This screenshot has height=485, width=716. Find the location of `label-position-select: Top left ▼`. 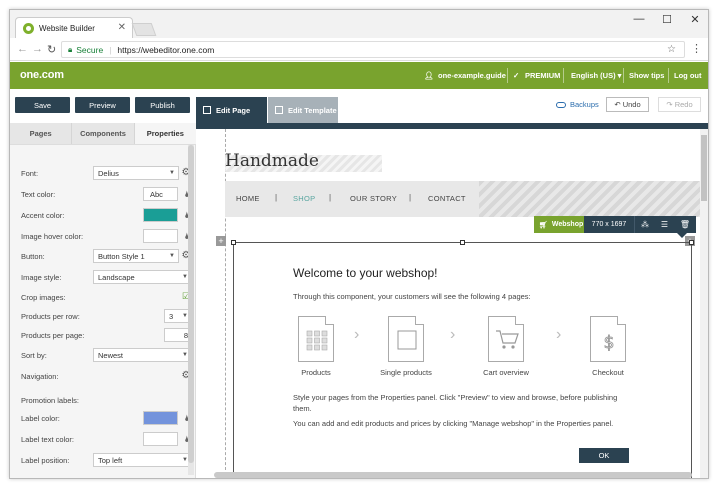

label-position-select: Top left ▼ is located at coordinates (142, 460).